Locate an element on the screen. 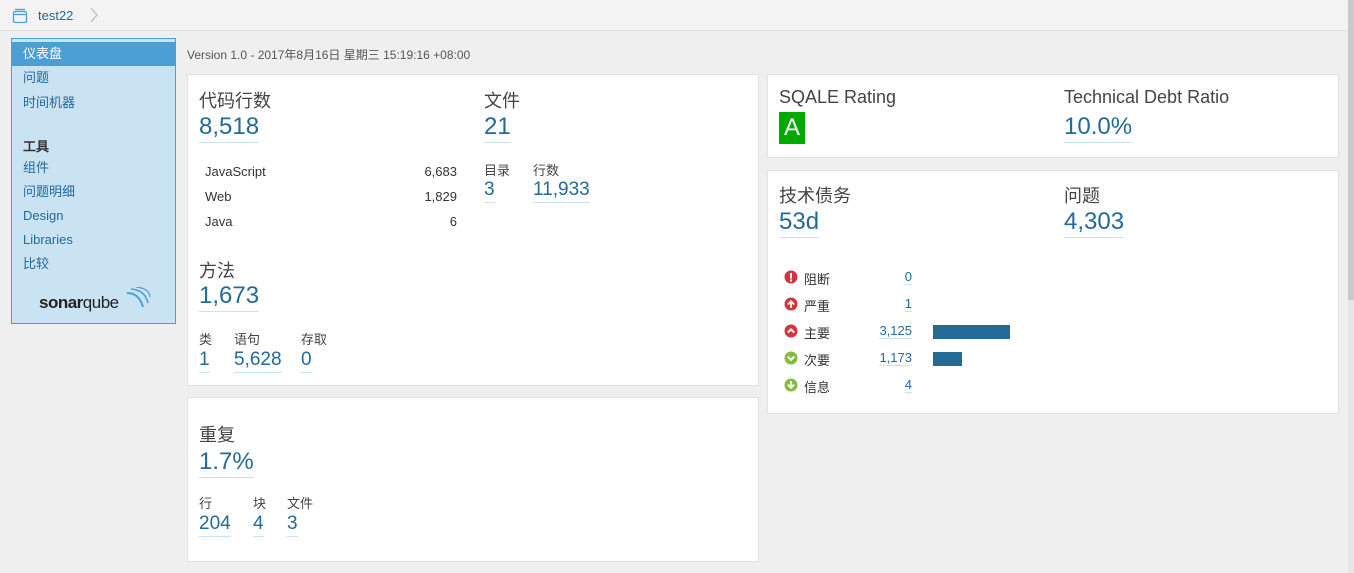 This screenshot has height=573, width=1354. issues-label: 问题 is located at coordinates (1082, 196).